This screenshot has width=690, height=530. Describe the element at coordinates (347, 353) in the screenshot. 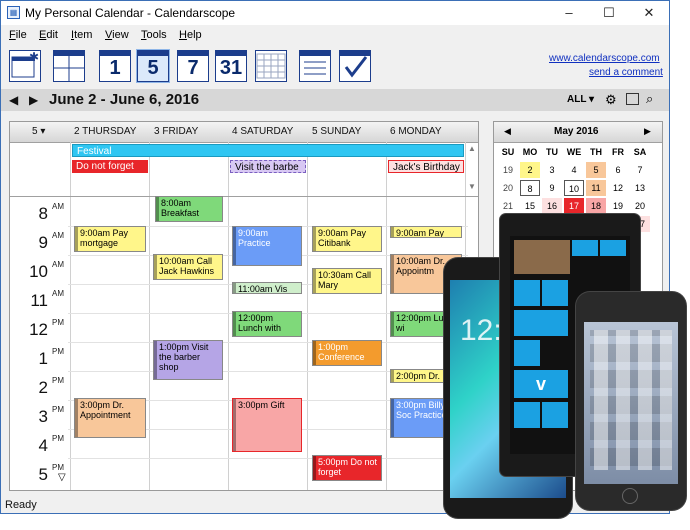

I see `event-conference: 1:00pm Conference` at that location.